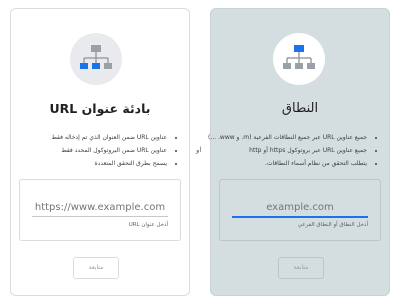 This screenshot has width=400, height=300. Describe the element at coordinates (96, 268) in the screenshot. I see `url-prefix-continue-button: متابعة` at that location.